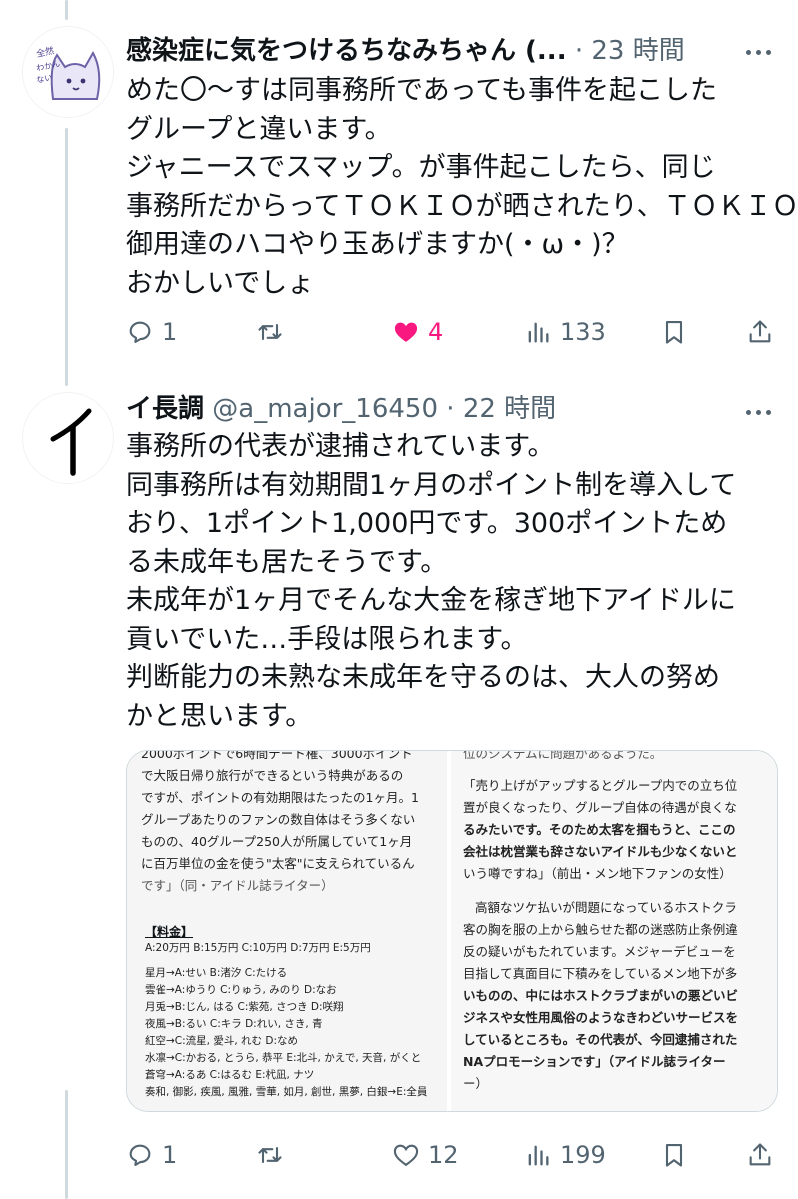  What do you see at coordinates (340, 446) in the screenshot?
I see `tweet-line: 事務所の代表が逮捕されています。` at bounding box center [340, 446].